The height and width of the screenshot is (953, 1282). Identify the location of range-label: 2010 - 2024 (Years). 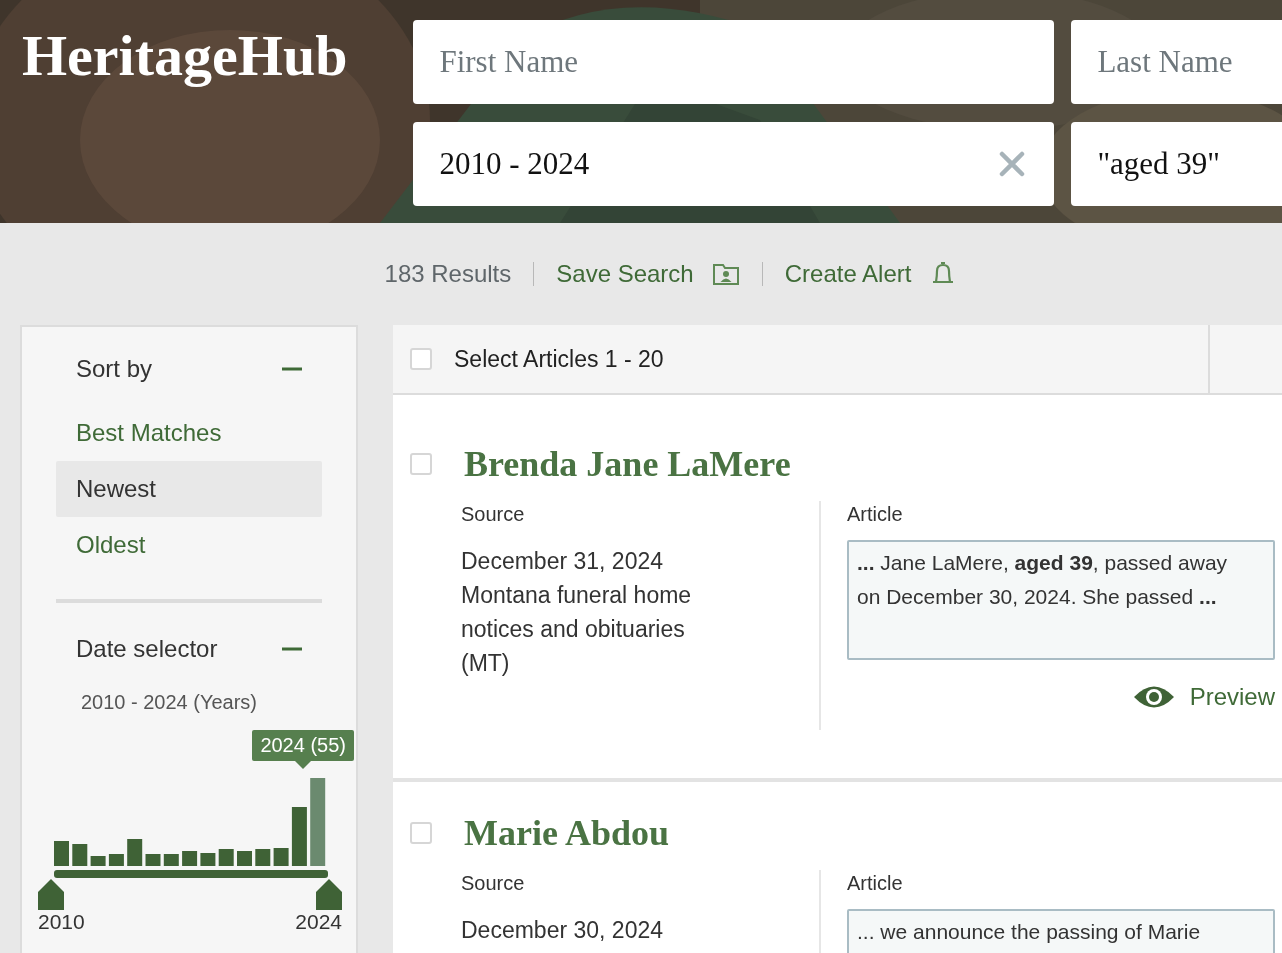
(168, 702).